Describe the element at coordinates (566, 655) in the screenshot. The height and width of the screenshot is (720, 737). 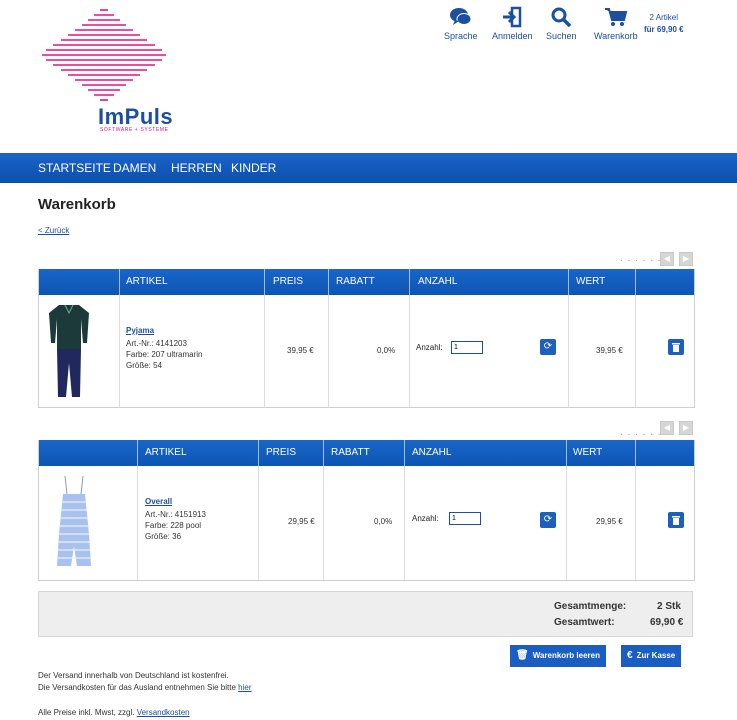
I see `clear-cart-label: Warenkorb leeren` at that location.